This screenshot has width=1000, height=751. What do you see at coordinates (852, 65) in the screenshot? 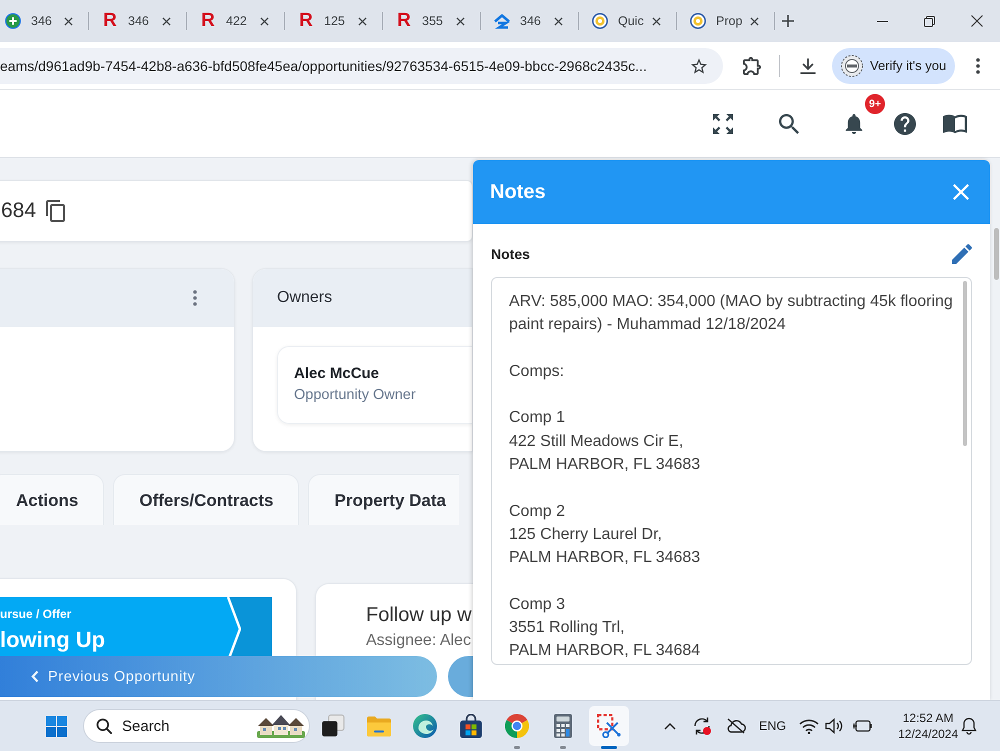
I see `avatar-icon` at bounding box center [852, 65].